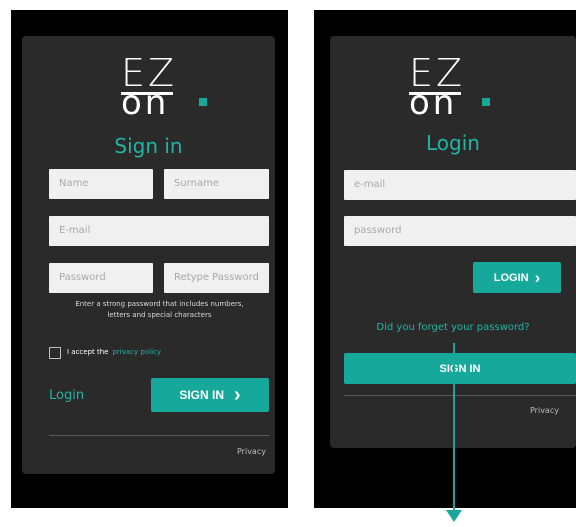 Image resolution: width=576 pixels, height=527 pixels. I want to click on accept-policy-checkbox, so click(55, 353).